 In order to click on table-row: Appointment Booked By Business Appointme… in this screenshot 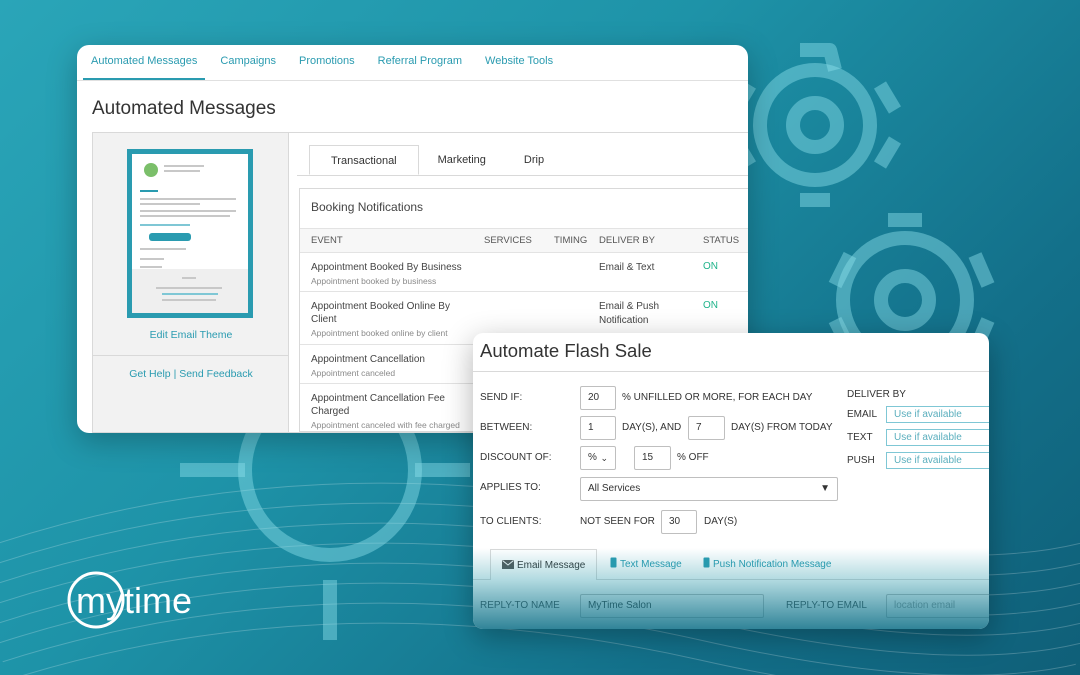, I will do `click(524, 272)`.